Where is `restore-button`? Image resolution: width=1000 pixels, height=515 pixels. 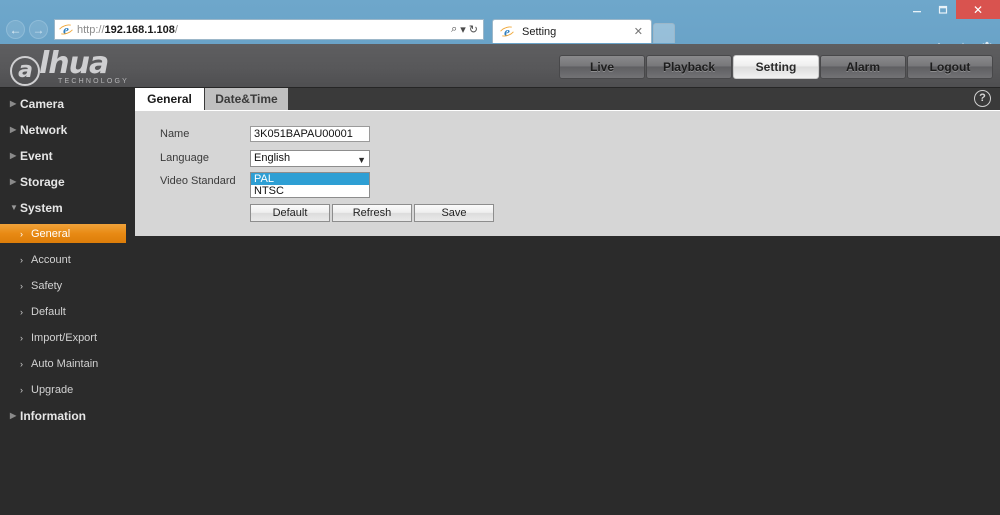 restore-button is located at coordinates (943, 9).